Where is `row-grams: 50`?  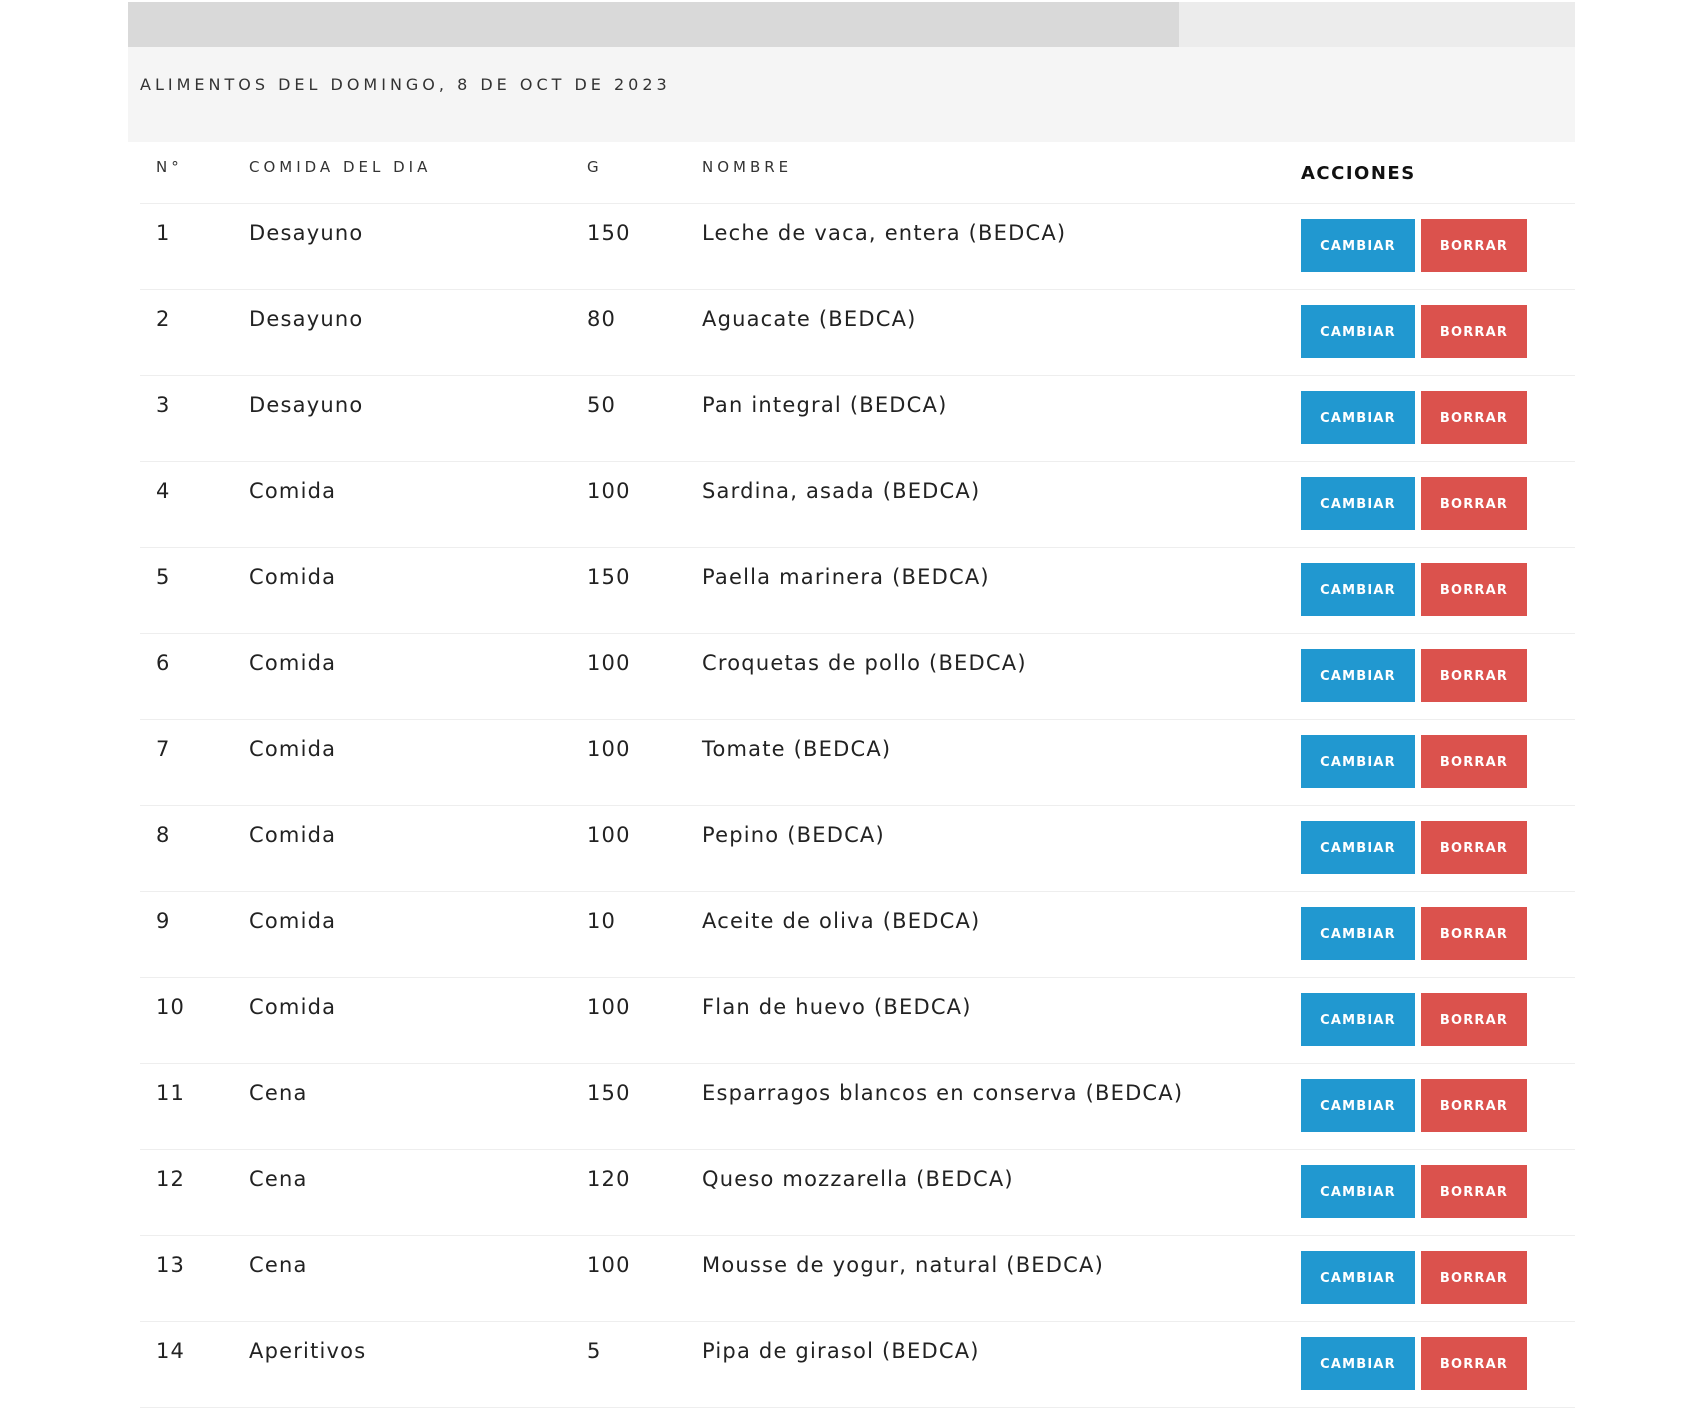 row-grams: 50 is located at coordinates (628, 418).